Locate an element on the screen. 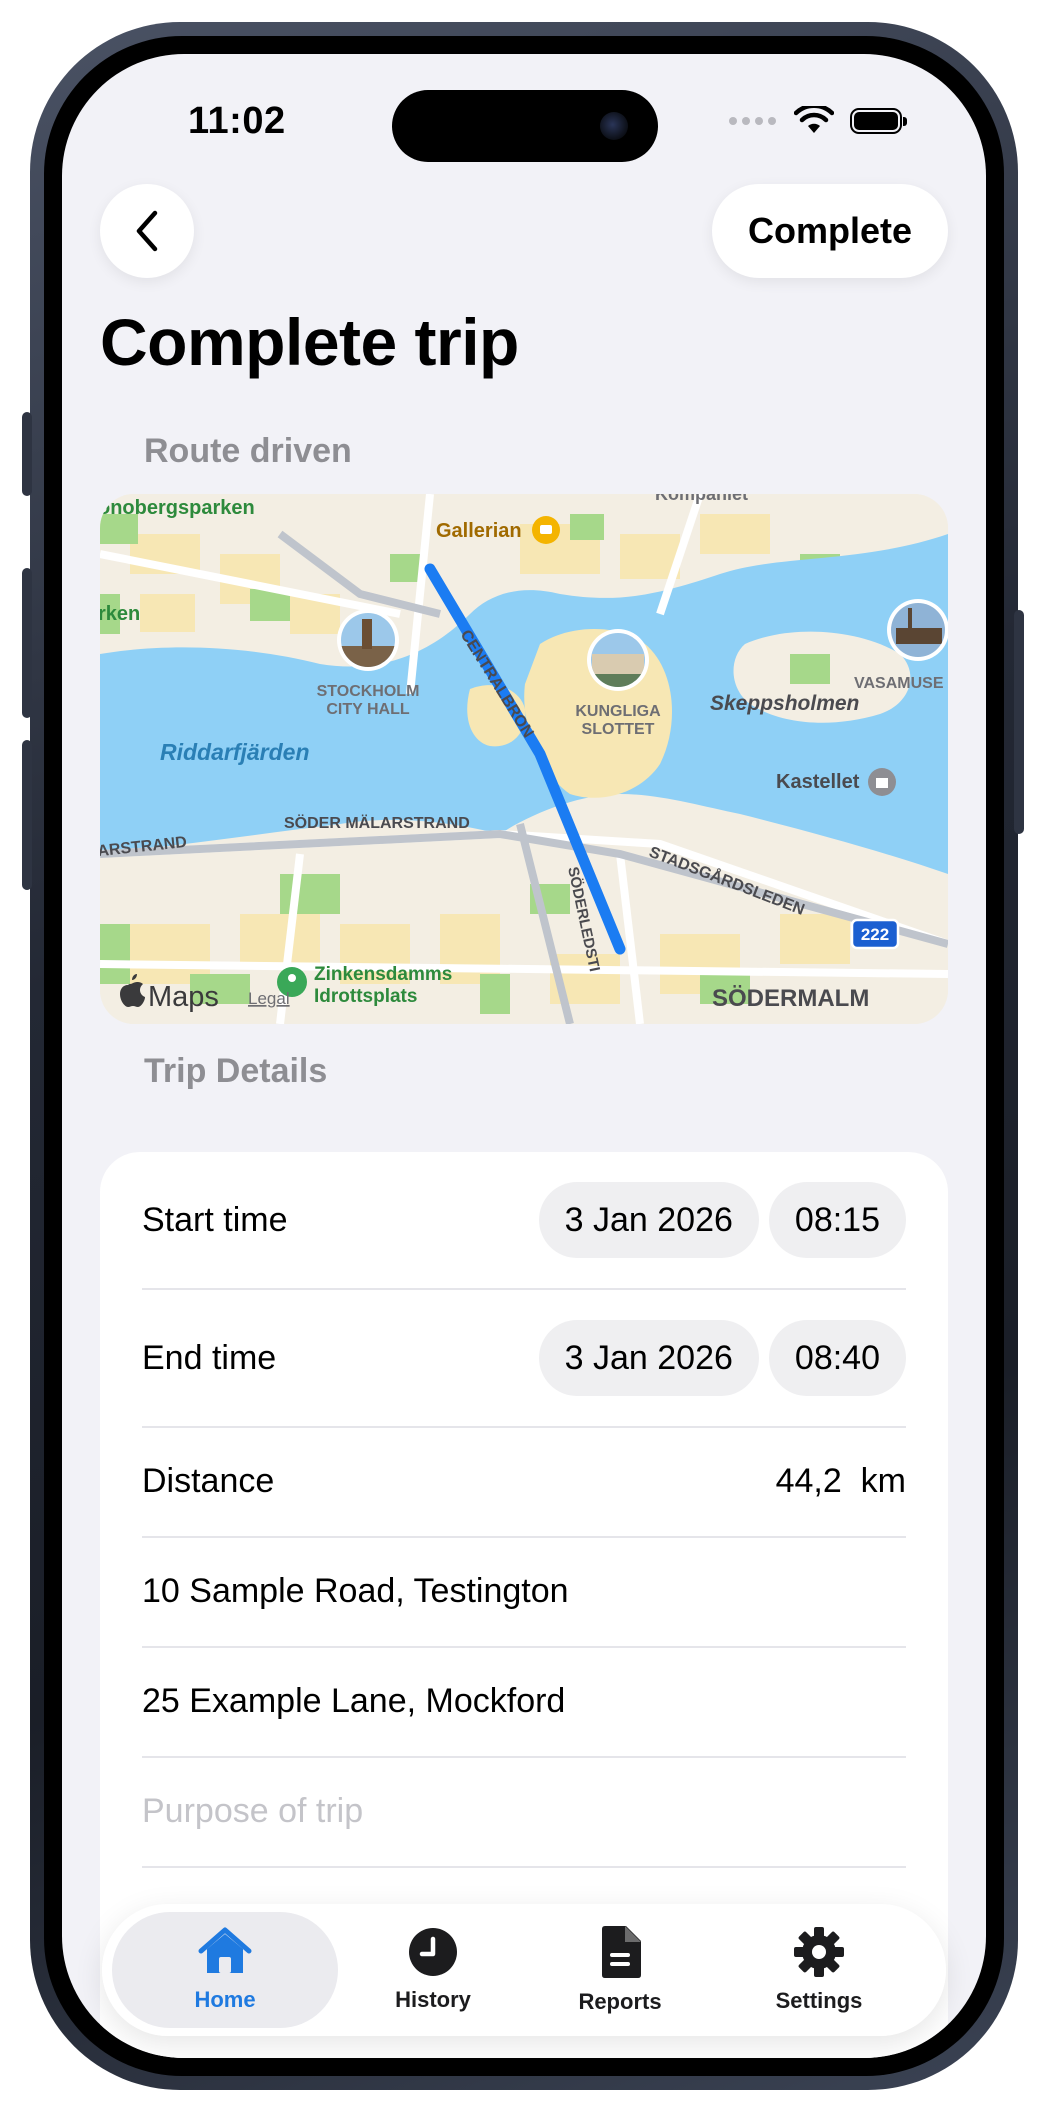 The image size is (1048, 2109). end-address-value: 25 Example Lane, Mockford is located at coordinates (354, 1700).